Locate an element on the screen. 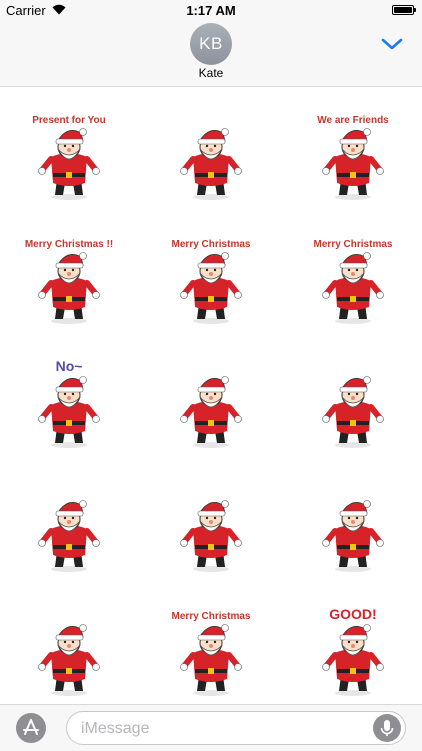 Image resolution: width=422 pixels, height=751 pixels. contact-name: Kate is located at coordinates (211, 73).